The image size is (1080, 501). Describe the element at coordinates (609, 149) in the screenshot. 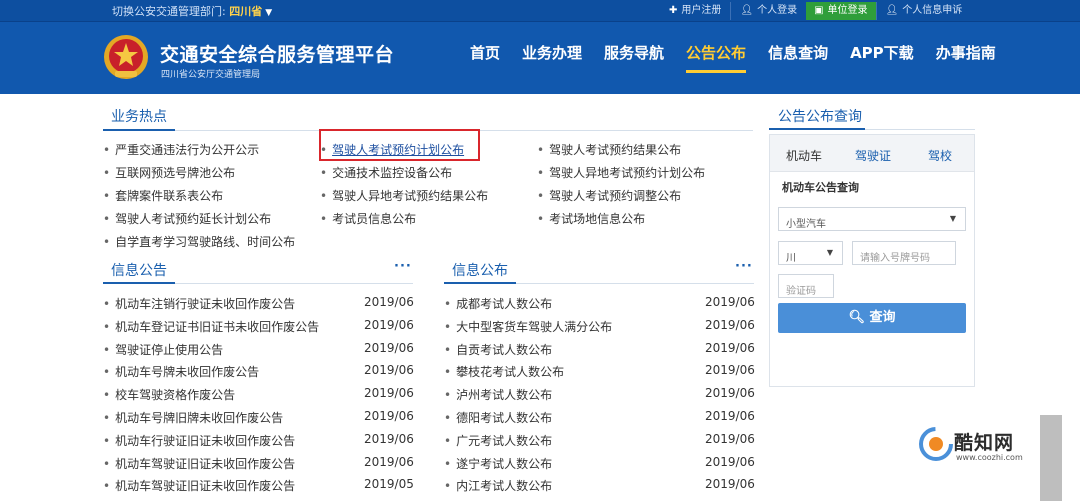

I see `hot-item: • 驾驶人考试预约结果公布` at that location.